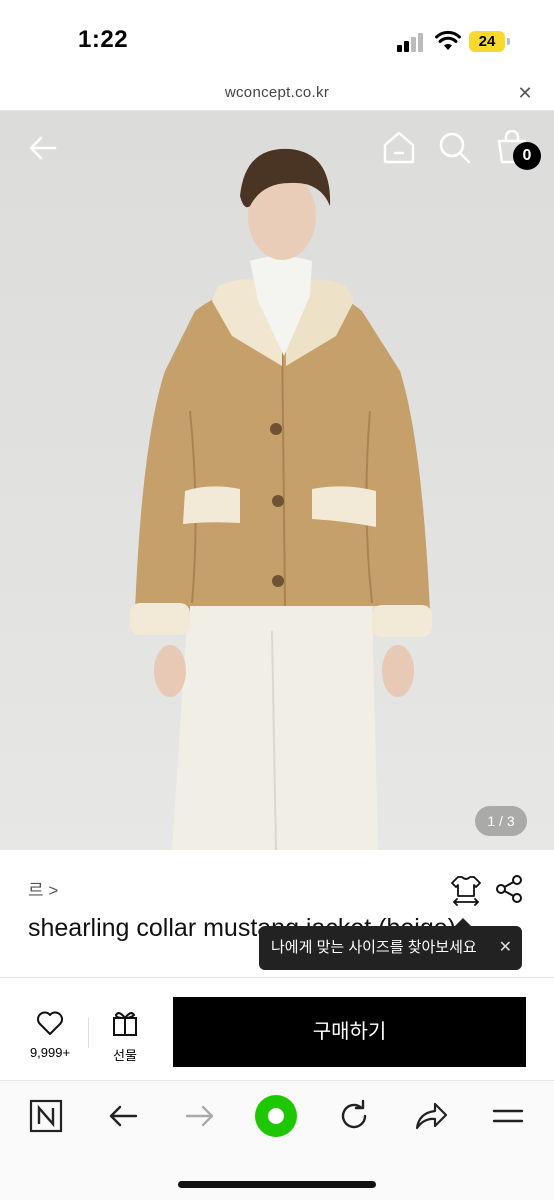 This screenshot has height=1200, width=554. I want to click on cart-count-badge: 0, so click(527, 156).